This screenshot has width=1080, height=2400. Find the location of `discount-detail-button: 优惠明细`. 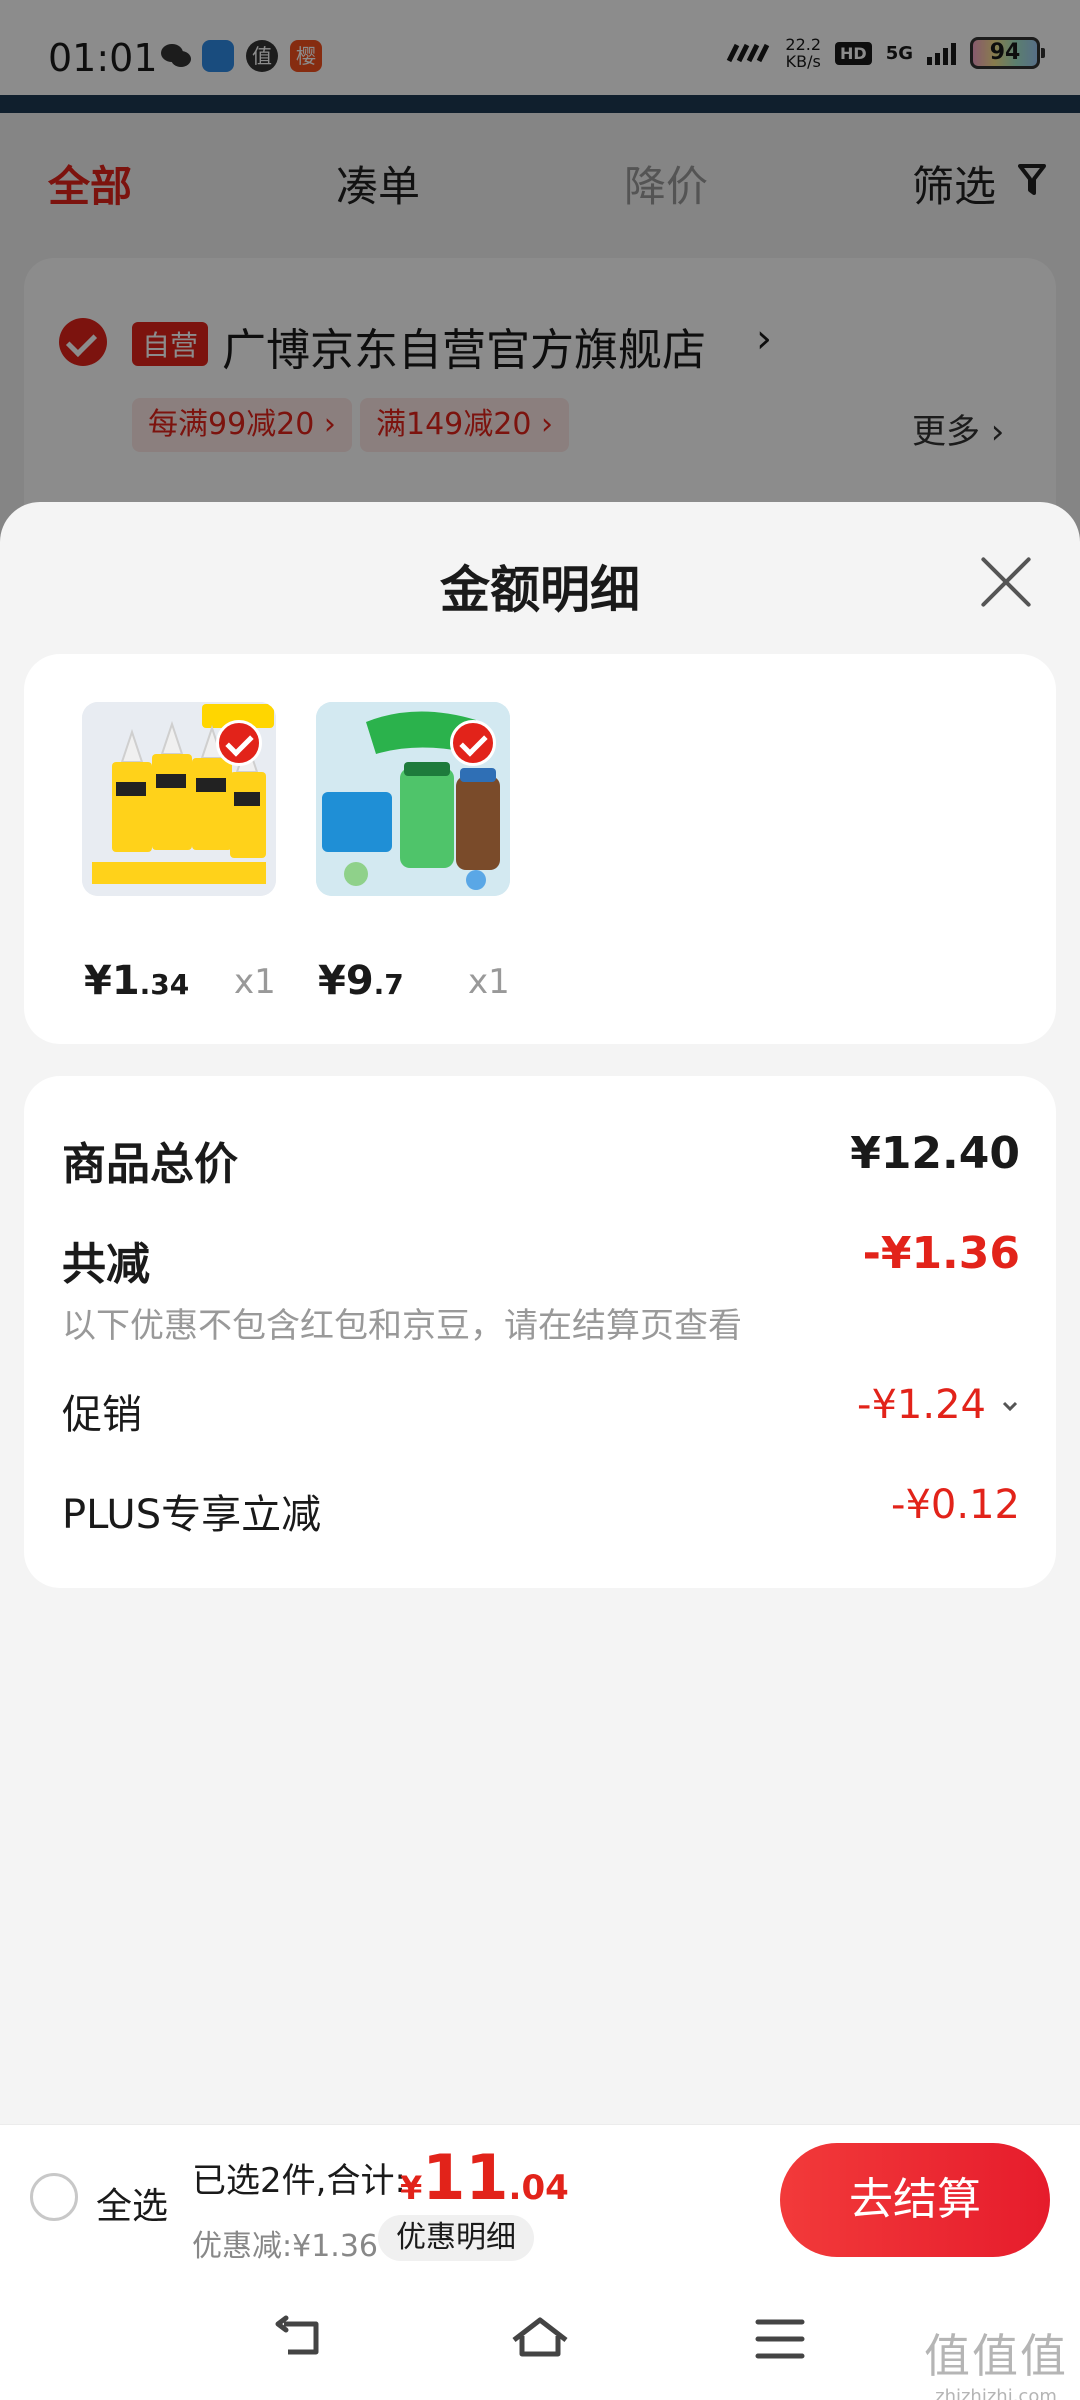

discount-detail-button: 优惠明细 is located at coordinates (456, 2238).